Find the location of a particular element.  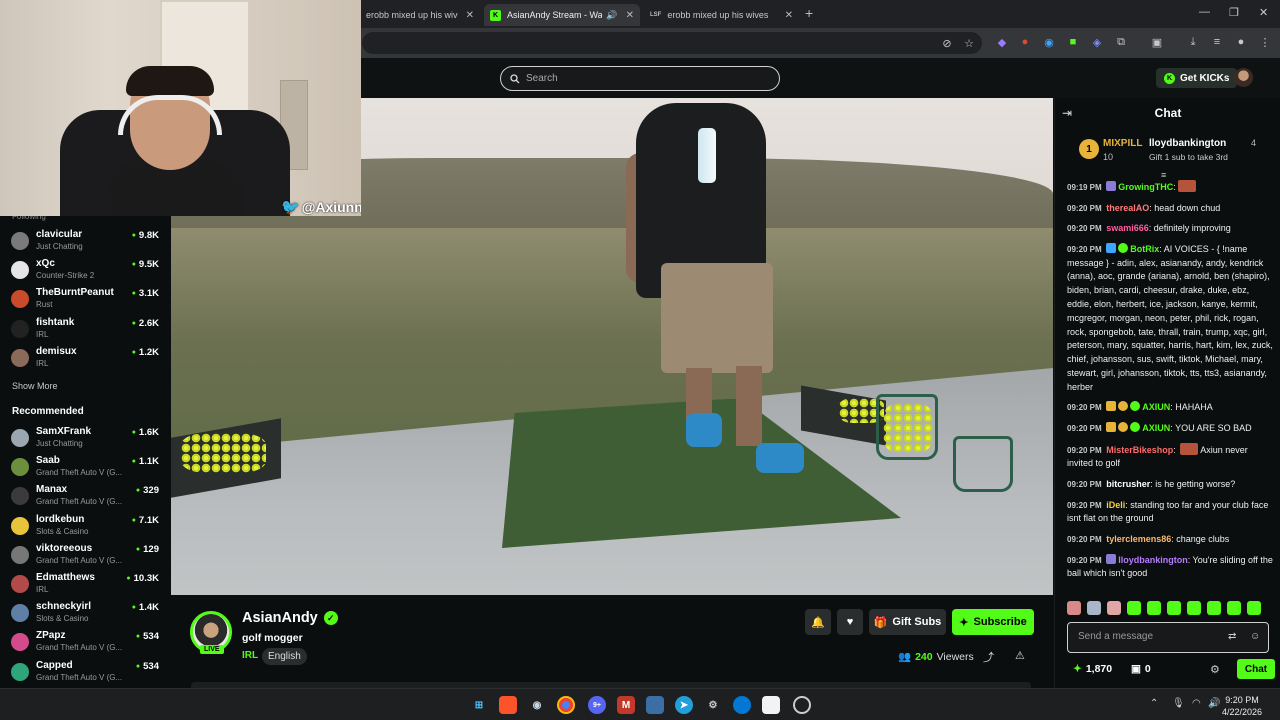

message-username: iDeli is located at coordinates (1115, 505).